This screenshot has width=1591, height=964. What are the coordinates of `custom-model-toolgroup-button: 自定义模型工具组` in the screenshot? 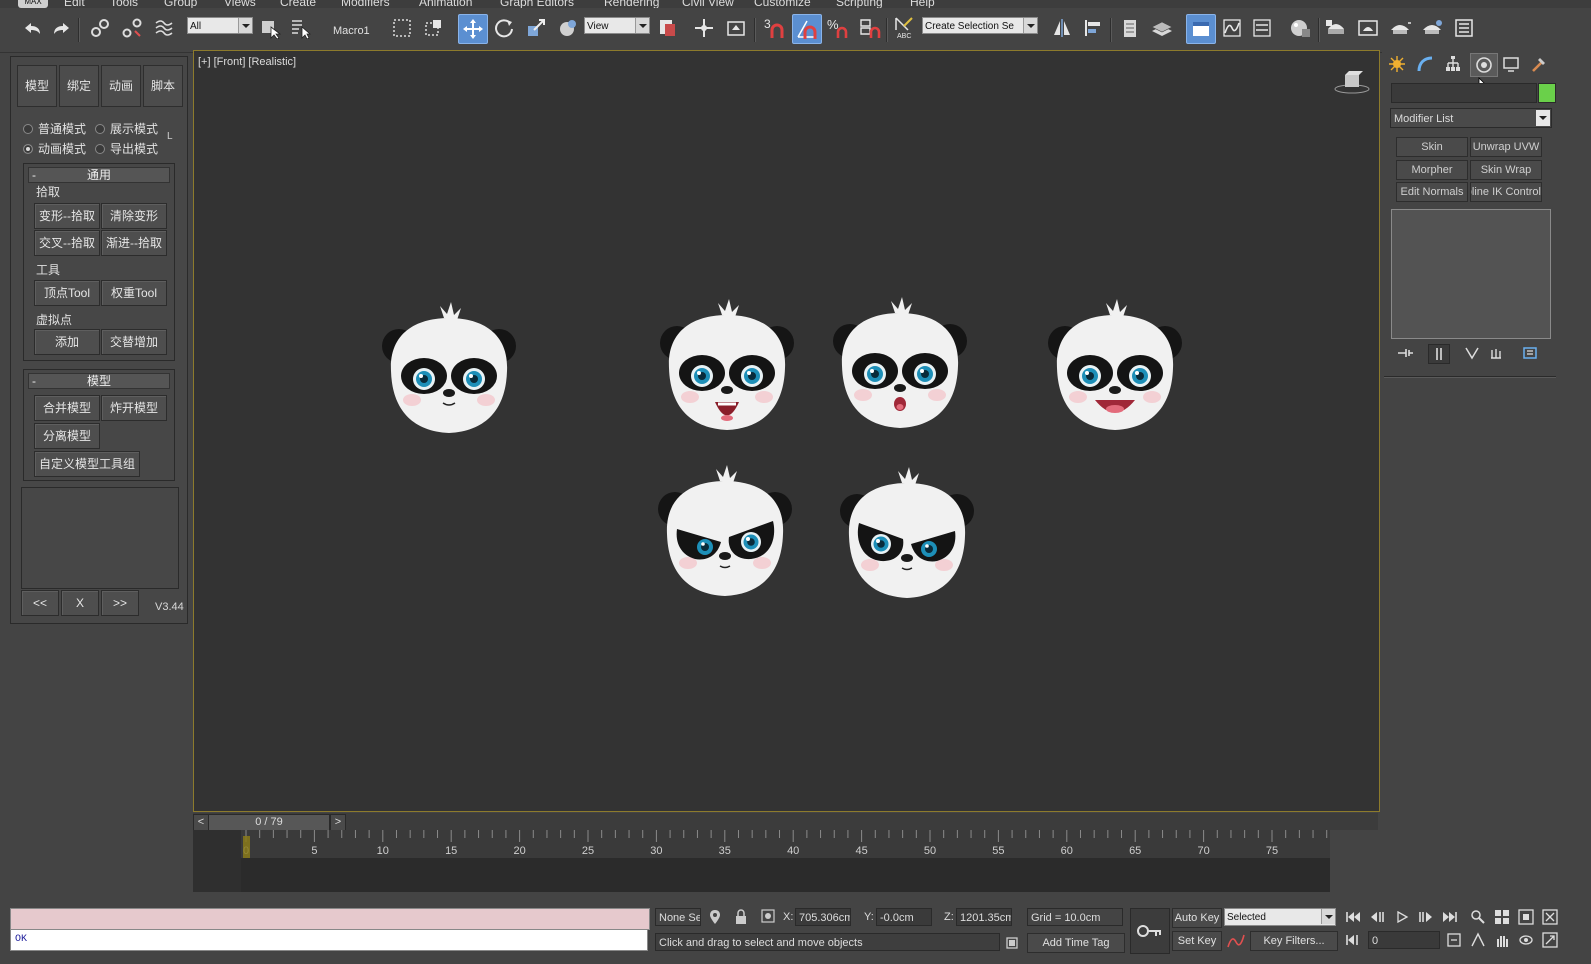 It's located at (87, 464).